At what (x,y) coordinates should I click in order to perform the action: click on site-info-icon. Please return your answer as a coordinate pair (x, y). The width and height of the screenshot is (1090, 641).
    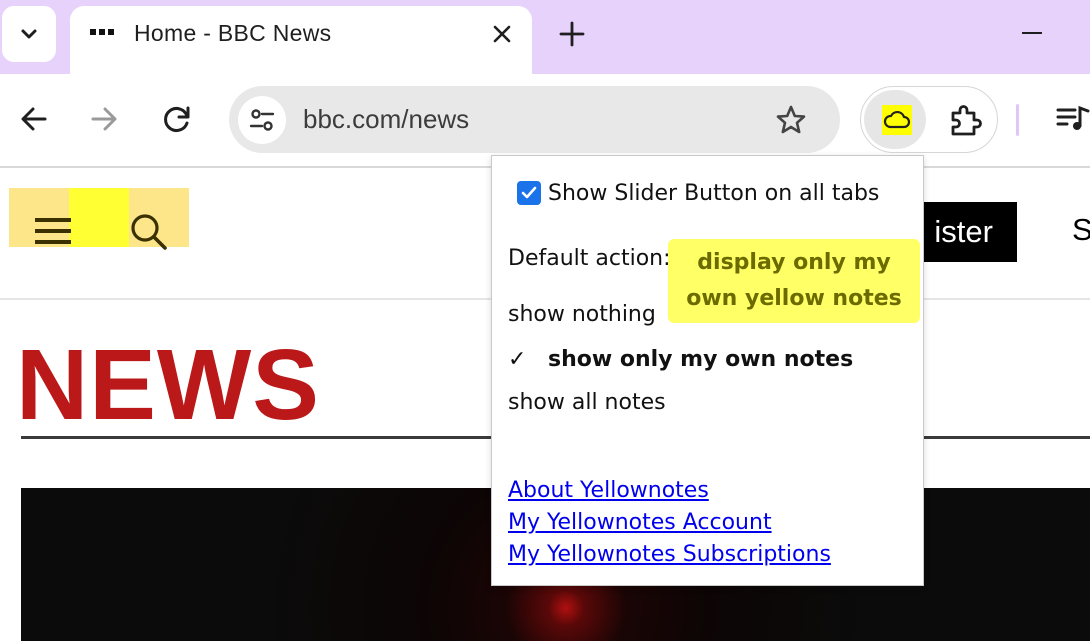
    Looking at the image, I should click on (262, 120).